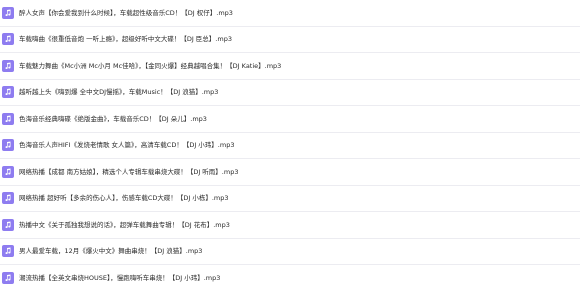  I want to click on file-row: 越听越上头《嗨到爆 全中文DJ慢摇》，车载Music！【DJ 浪猫】.mp3, so click(290, 93).